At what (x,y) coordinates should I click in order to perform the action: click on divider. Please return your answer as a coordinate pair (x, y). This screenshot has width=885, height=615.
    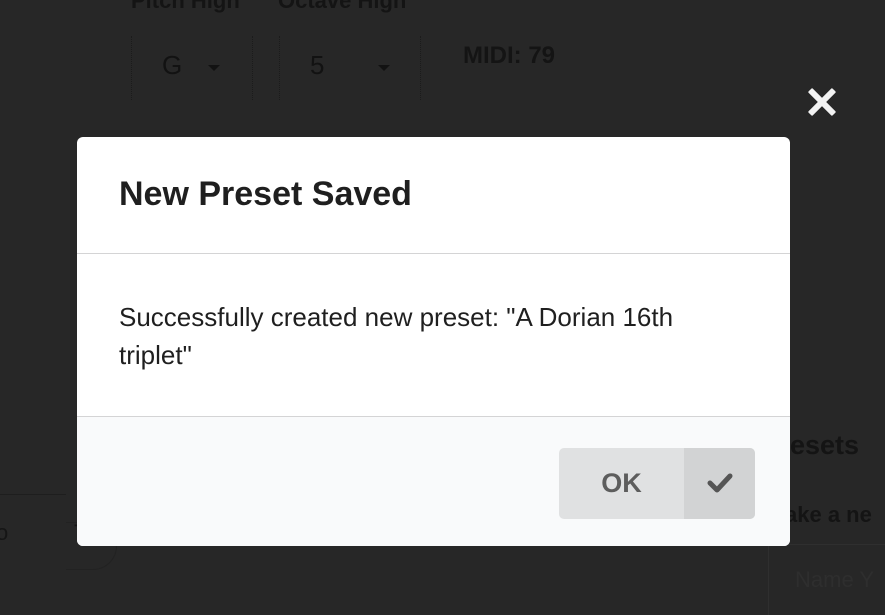
    Looking at the image, I should click on (33, 494).